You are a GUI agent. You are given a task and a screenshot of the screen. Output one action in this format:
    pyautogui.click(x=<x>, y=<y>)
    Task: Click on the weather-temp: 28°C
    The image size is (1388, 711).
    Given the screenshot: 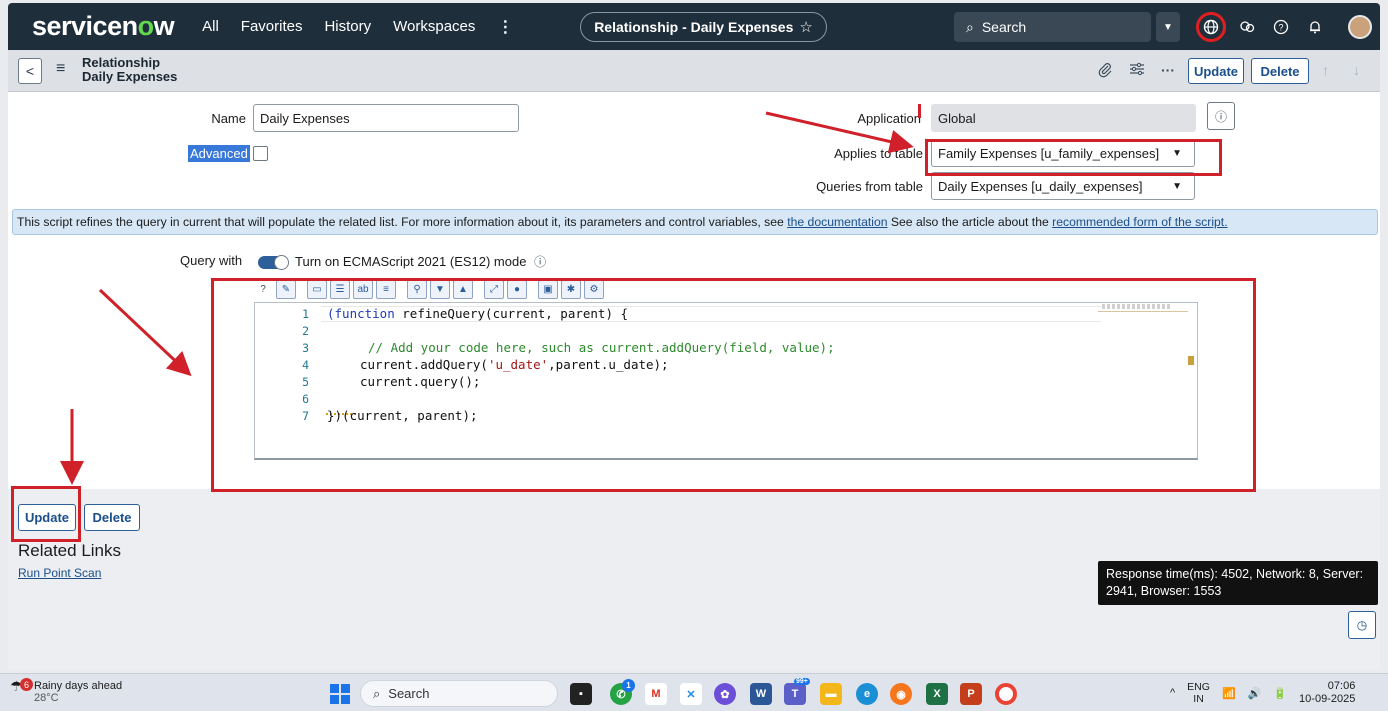 What is the action you would take?
    pyautogui.click(x=46, y=698)
    